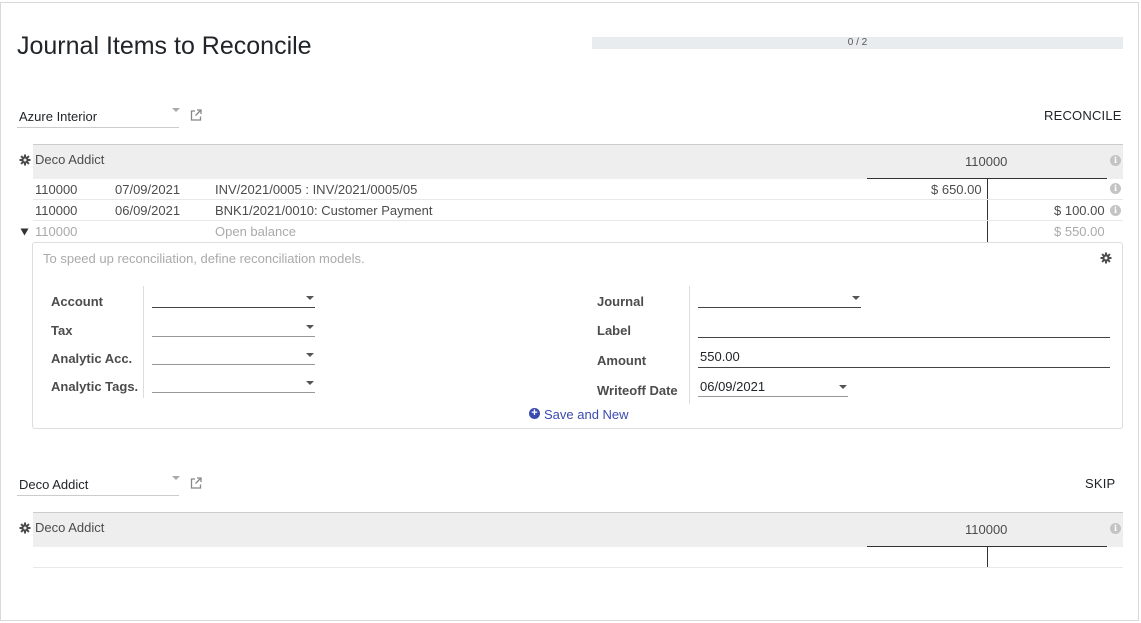  I want to click on partner-select-value: Azure Interior, so click(58, 116).